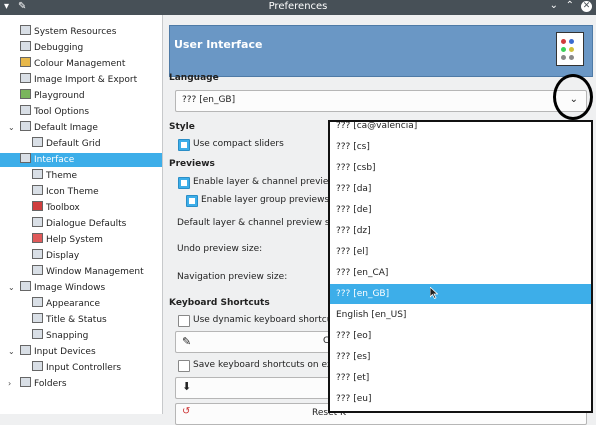 The width and height of the screenshot is (596, 425). Describe the element at coordinates (192, 164) in the screenshot. I see `previews-section-title: Previews` at that location.